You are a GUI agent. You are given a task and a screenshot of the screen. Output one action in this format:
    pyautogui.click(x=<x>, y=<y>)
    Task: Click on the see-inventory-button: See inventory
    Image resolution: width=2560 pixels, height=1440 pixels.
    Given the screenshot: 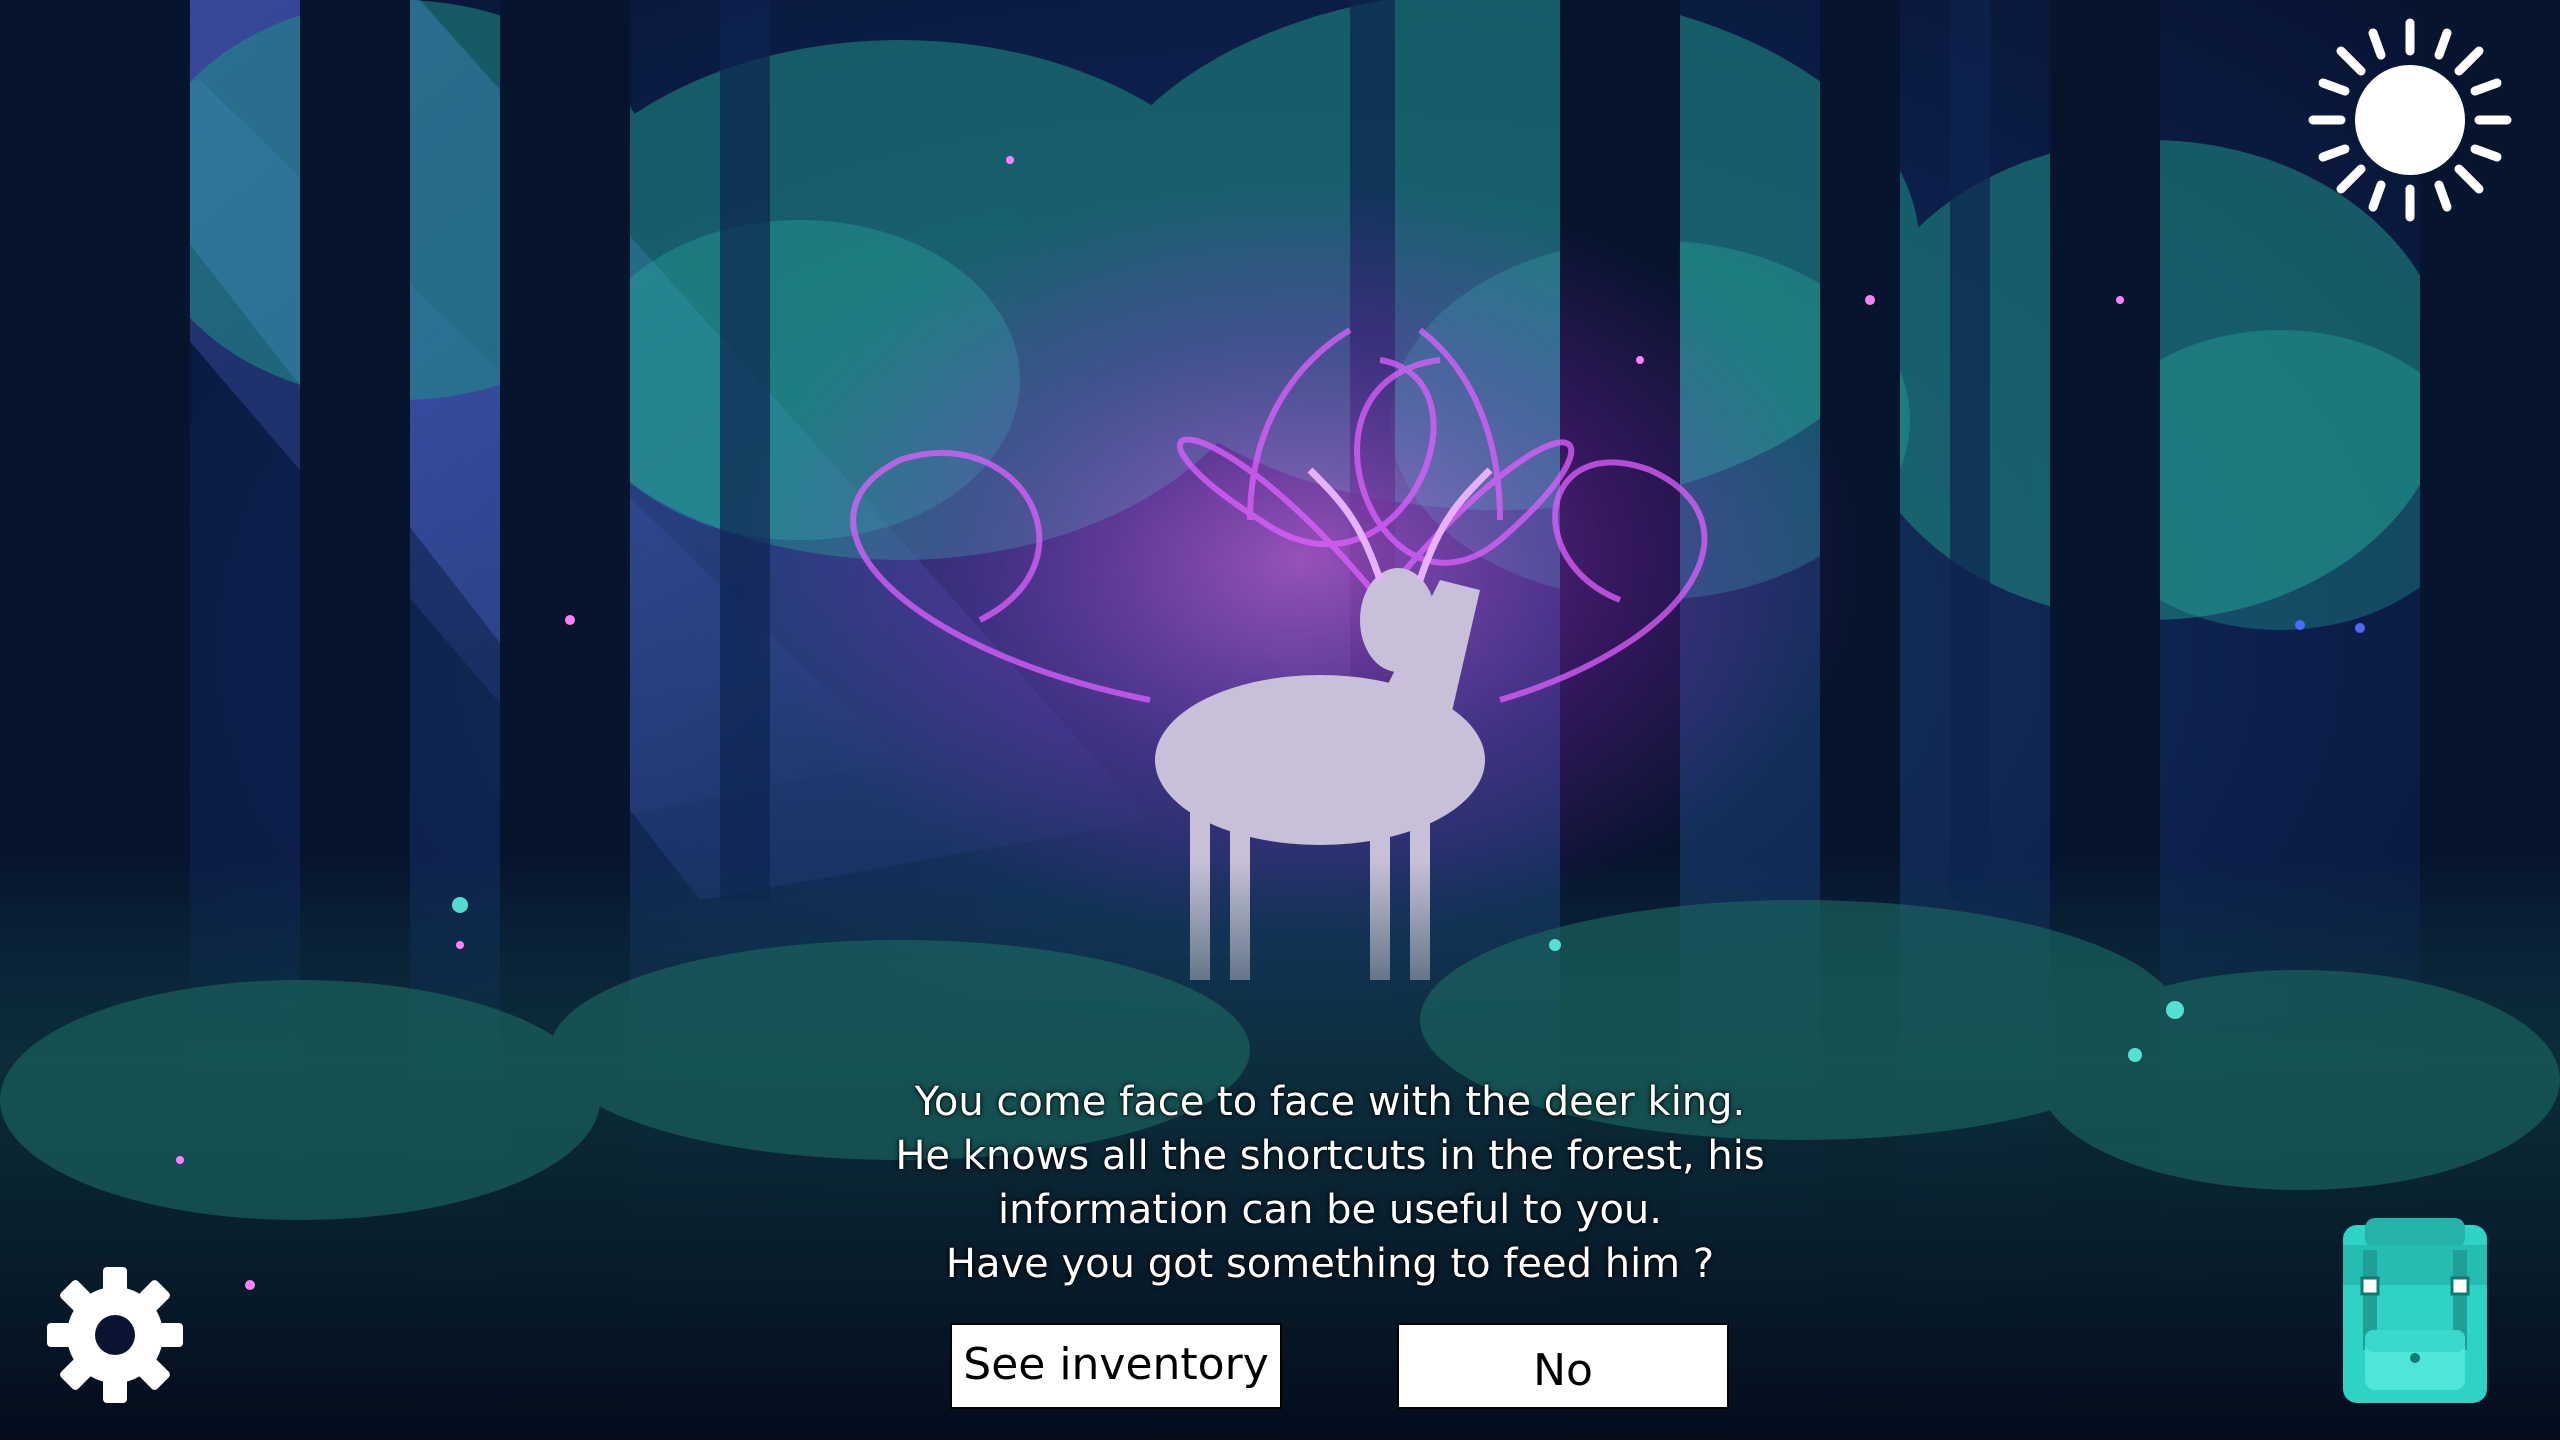 What is the action you would take?
    pyautogui.click(x=1116, y=1366)
    